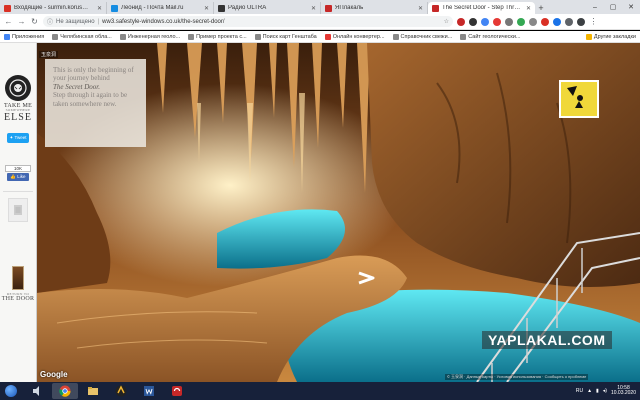 The image size is (640, 400). I want to click on radio-icon, so click(221, 8).